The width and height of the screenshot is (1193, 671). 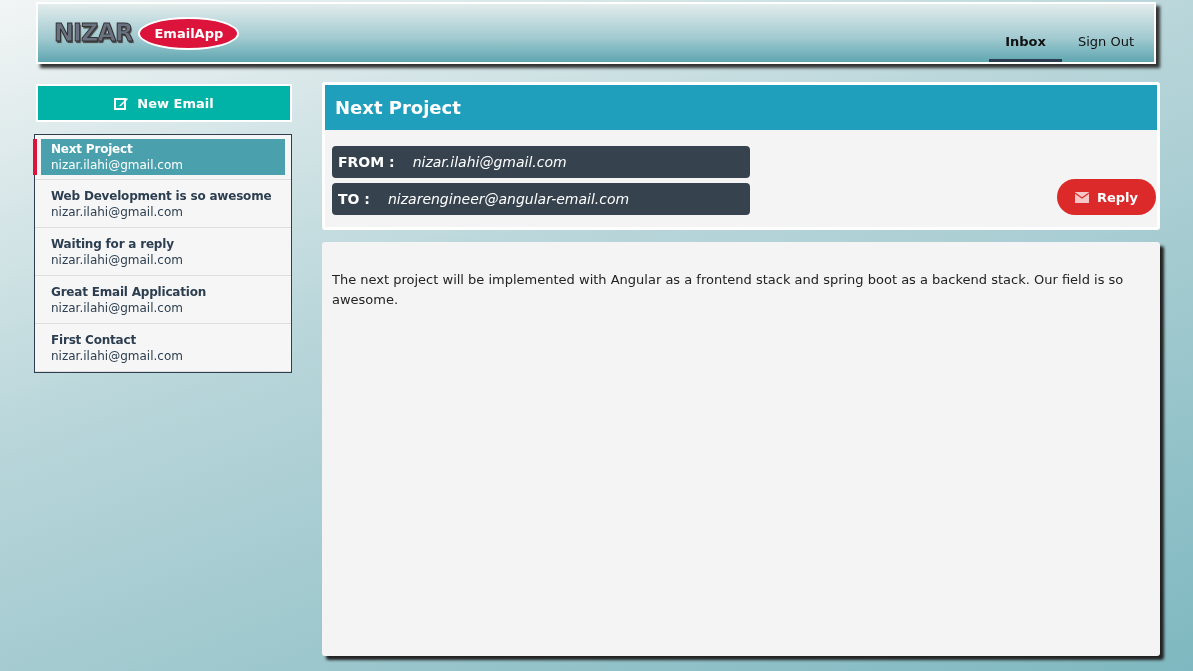 What do you see at coordinates (189, 33) in the screenshot?
I see `app-badge: EmailApp` at bounding box center [189, 33].